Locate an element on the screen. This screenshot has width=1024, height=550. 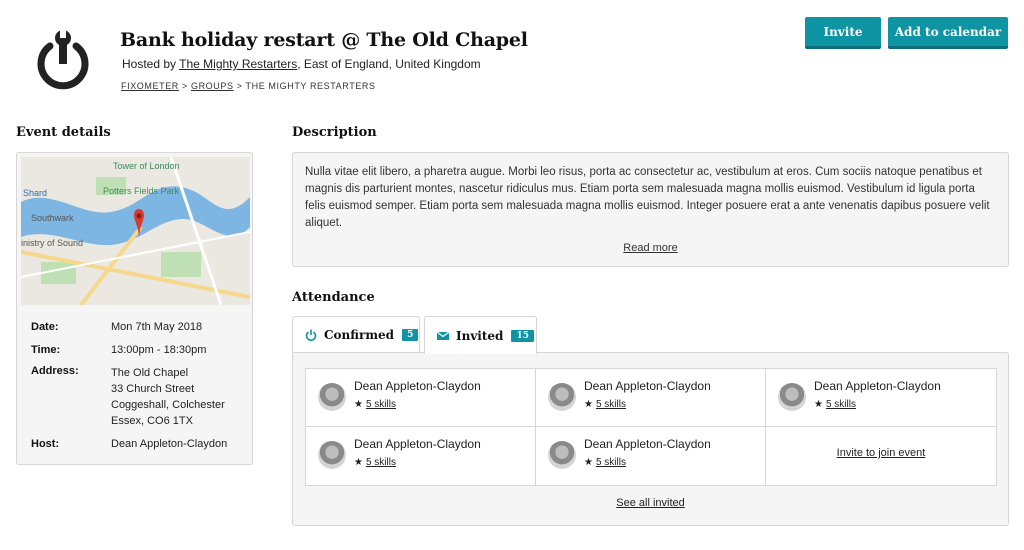
envelope-icon is located at coordinates (443, 336).